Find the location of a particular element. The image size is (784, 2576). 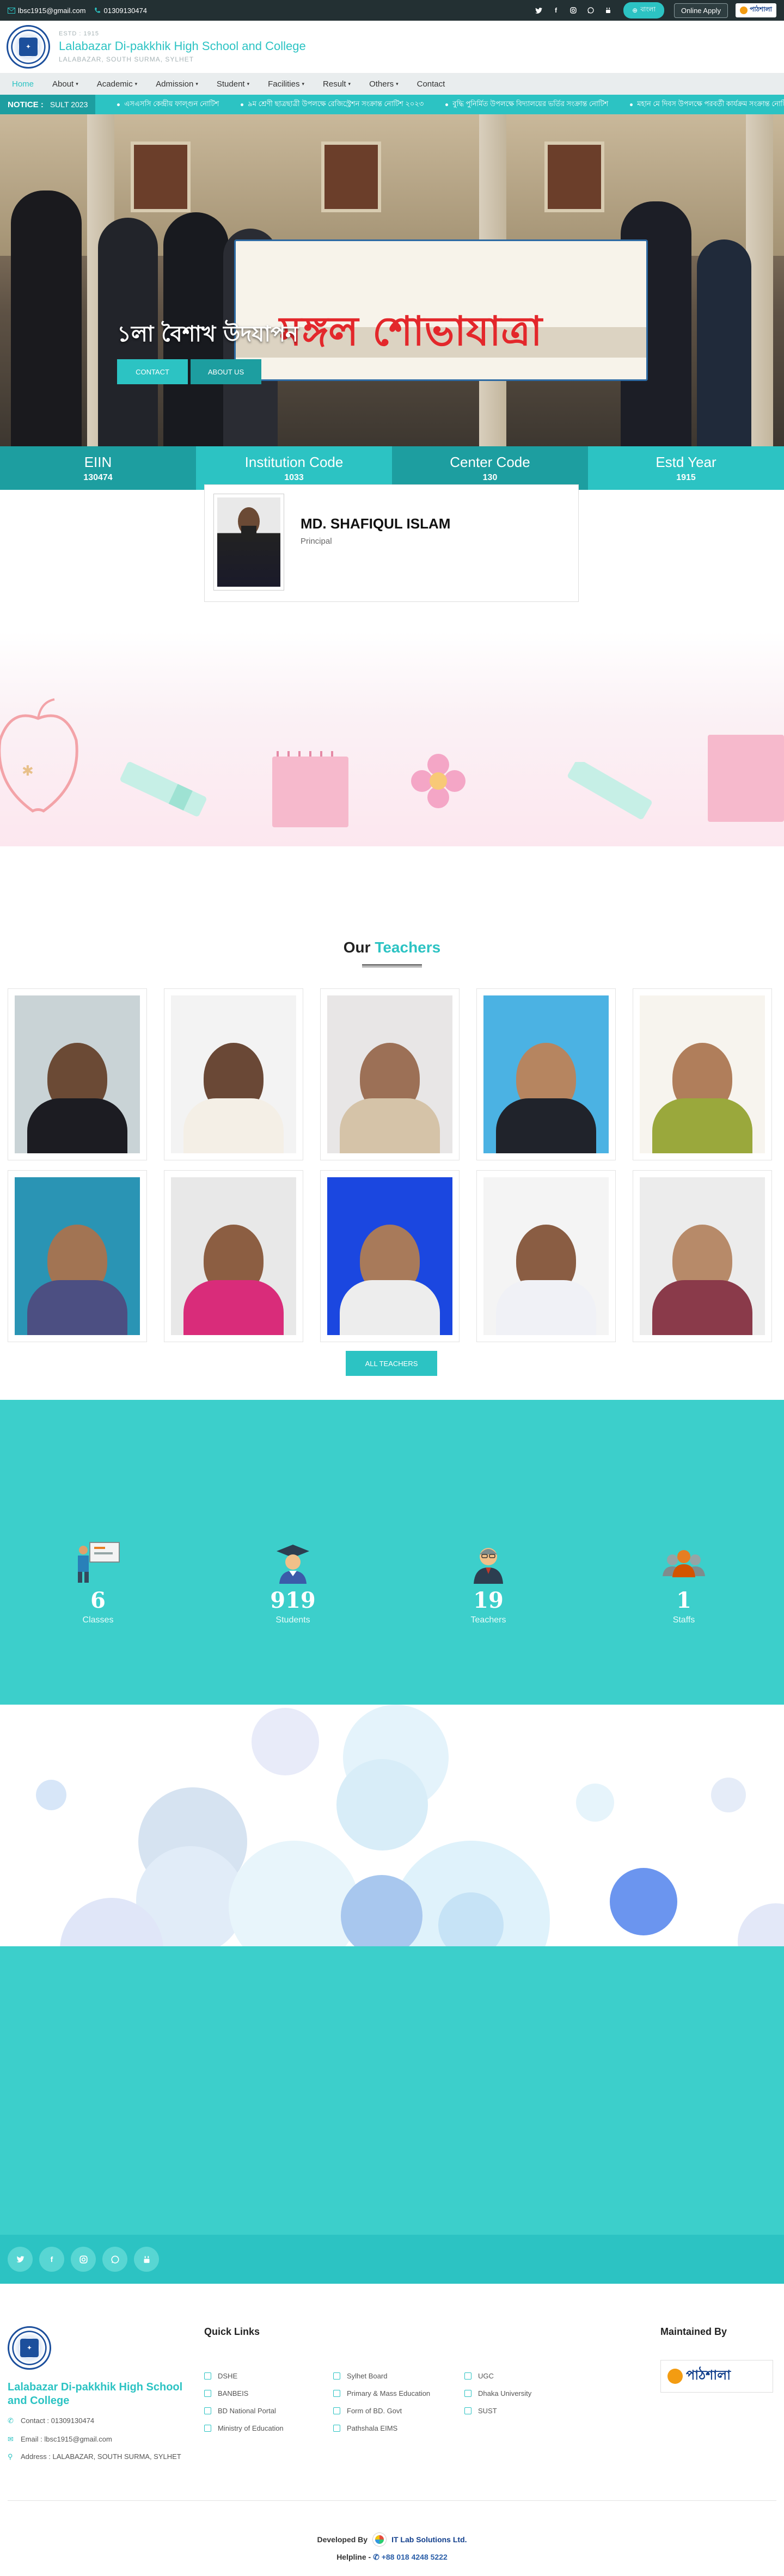

counter-value: 919 is located at coordinates (293, 1600).